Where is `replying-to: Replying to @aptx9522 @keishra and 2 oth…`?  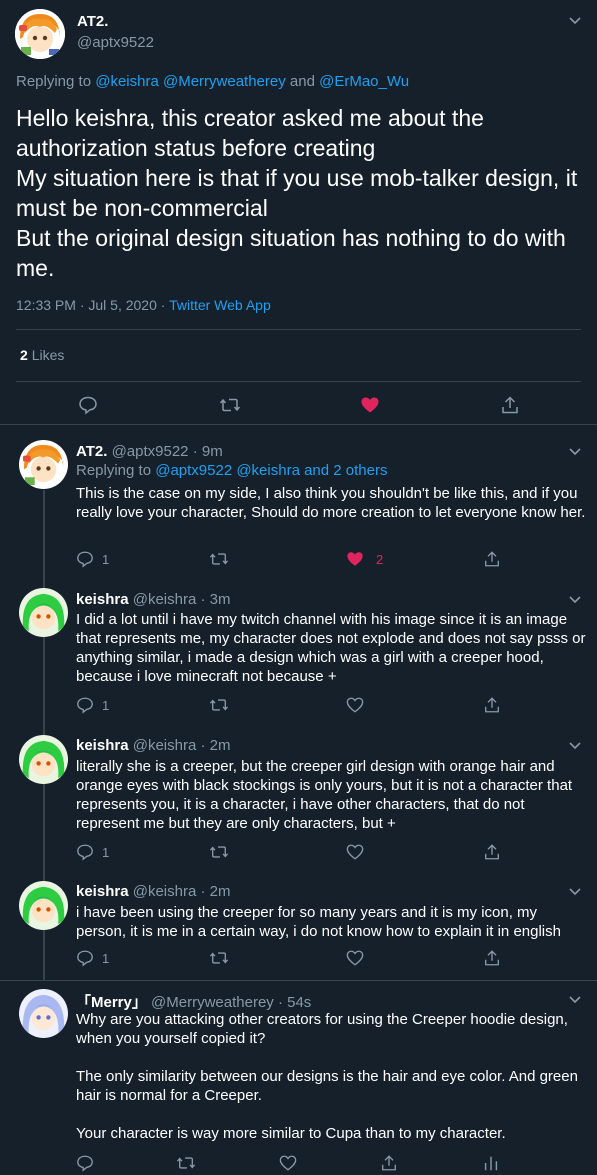
replying-to: Replying to @aptx9522 @keishra and 2 oth… is located at coordinates (231, 470).